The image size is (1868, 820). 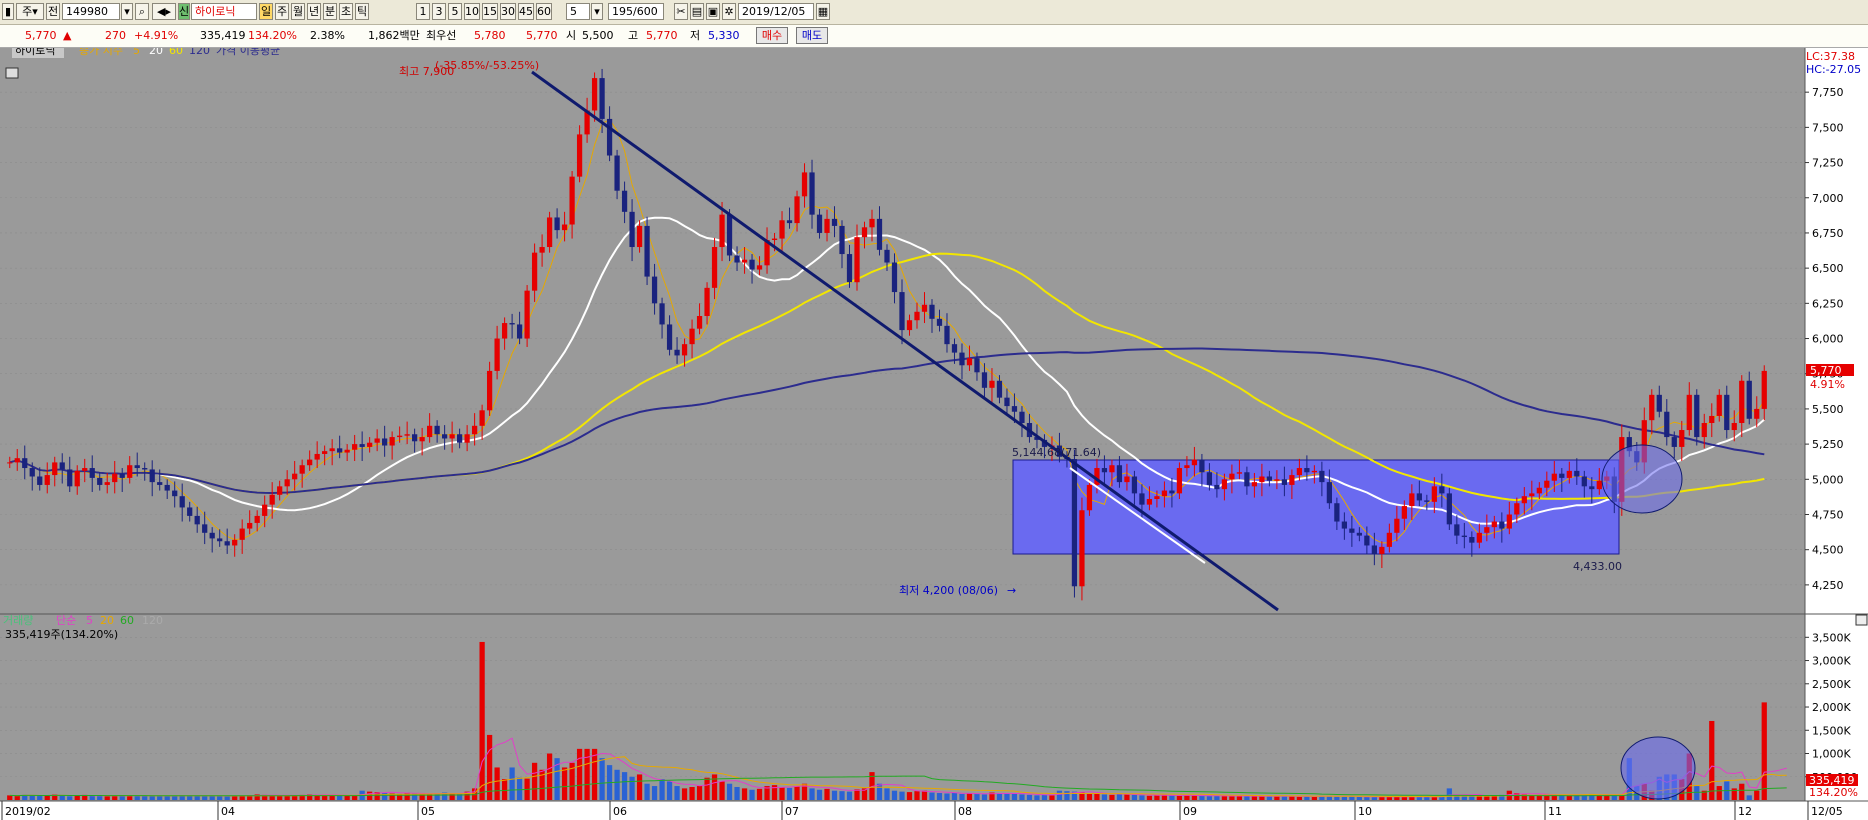 What do you see at coordinates (142, 11) in the screenshot?
I see `search-icon: ⌕` at bounding box center [142, 11].